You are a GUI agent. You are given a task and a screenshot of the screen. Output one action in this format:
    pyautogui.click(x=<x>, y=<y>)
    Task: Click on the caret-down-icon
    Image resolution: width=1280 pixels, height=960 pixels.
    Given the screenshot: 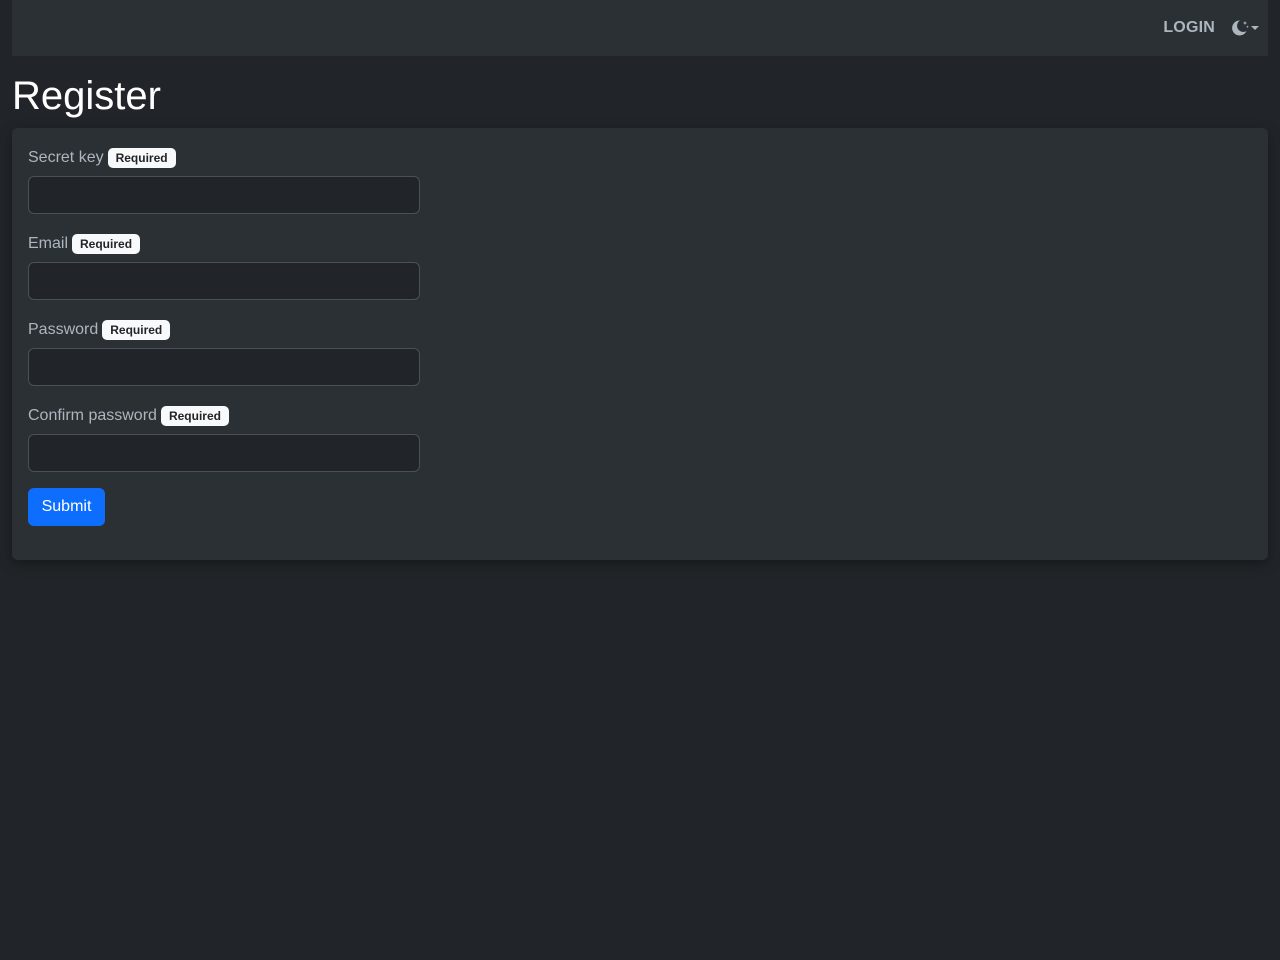 What is the action you would take?
    pyautogui.click(x=1255, y=28)
    